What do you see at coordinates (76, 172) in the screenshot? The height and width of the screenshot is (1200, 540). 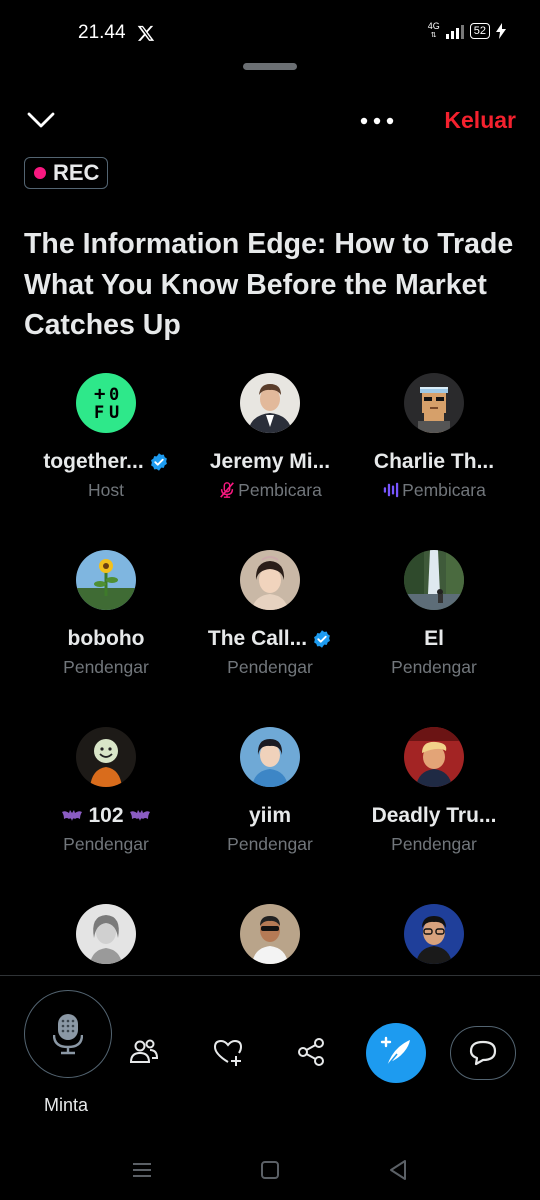 I see `recording-label: REC` at bounding box center [76, 172].